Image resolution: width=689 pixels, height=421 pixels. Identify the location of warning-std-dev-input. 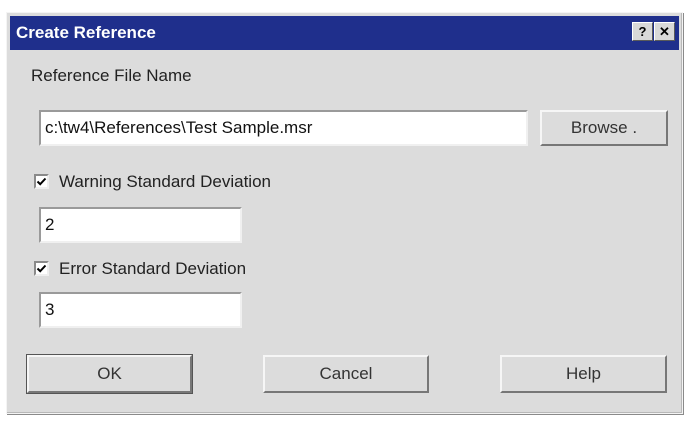
(140, 225).